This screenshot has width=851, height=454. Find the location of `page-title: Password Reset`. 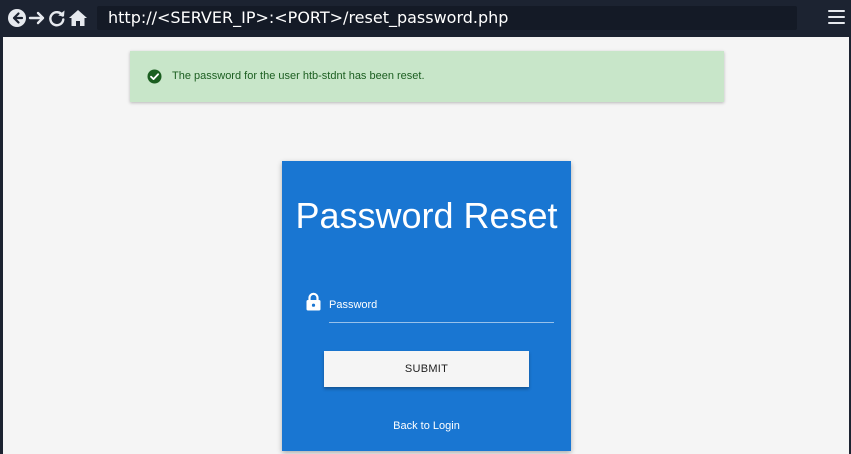

page-title: Password Reset is located at coordinates (426, 215).